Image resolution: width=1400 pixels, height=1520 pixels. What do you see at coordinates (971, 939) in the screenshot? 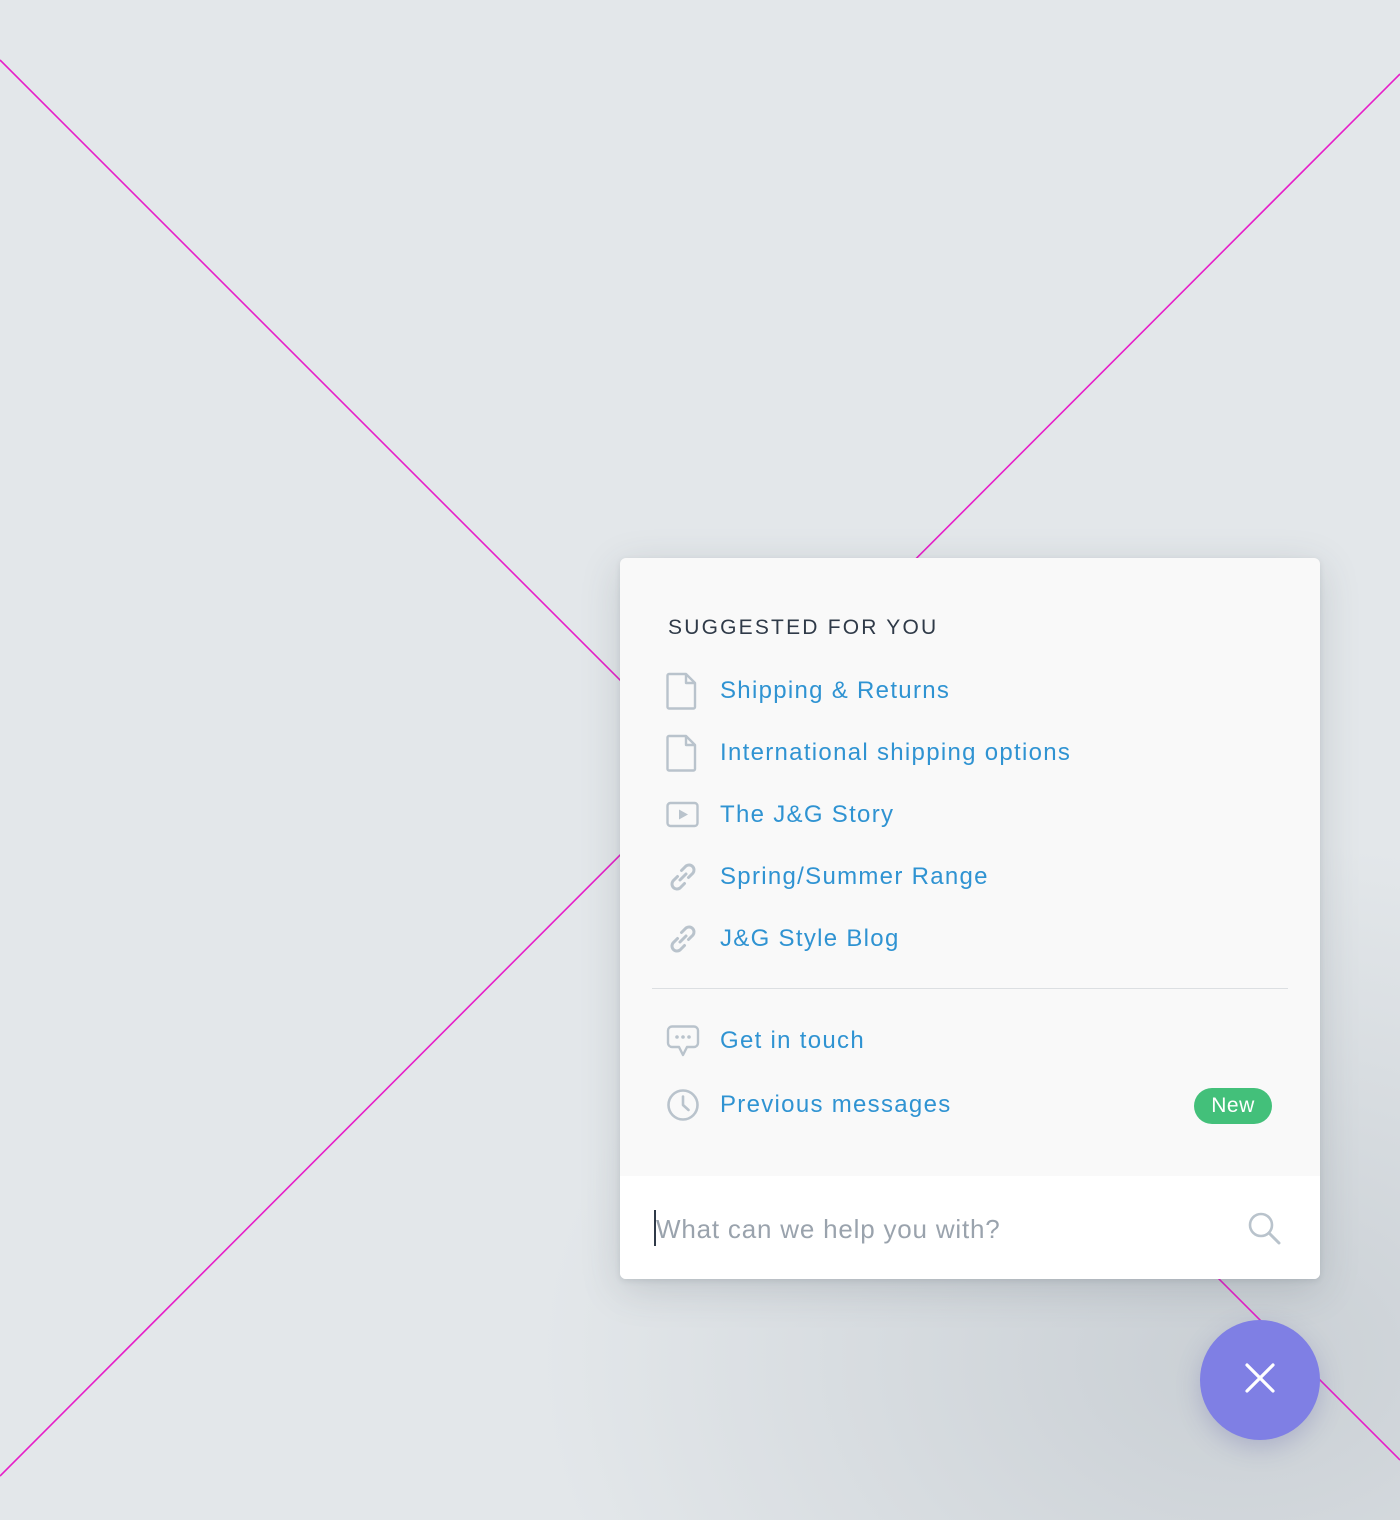
I see `suggestion-style-blog: J&G Style Blog` at bounding box center [971, 939].